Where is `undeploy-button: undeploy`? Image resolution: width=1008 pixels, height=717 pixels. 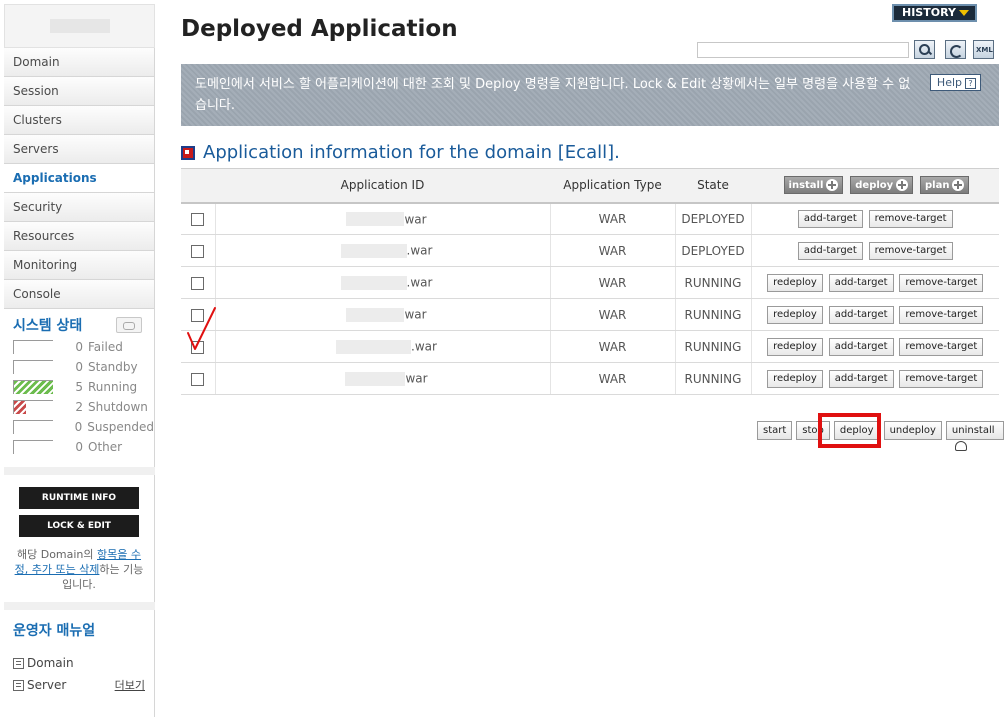
undeploy-button: undeploy is located at coordinates (912, 430).